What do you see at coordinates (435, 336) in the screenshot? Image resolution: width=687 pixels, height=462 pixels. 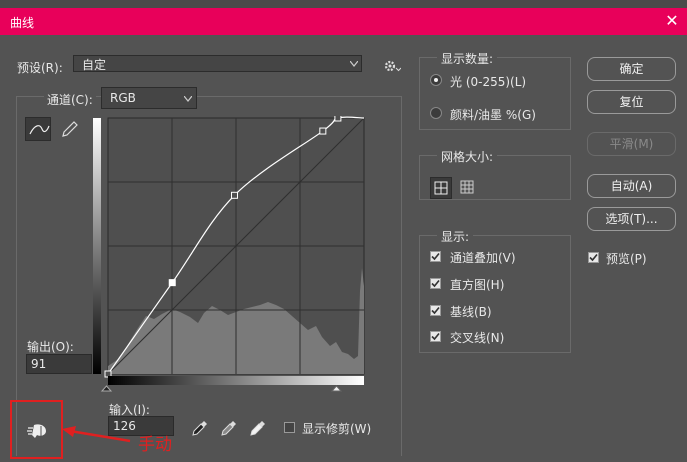 I see `intersection-checkbox` at bounding box center [435, 336].